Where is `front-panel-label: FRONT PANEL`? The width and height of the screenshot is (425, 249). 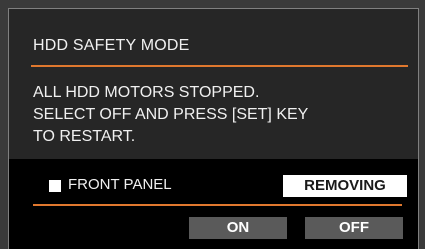 front-panel-label: FRONT PANEL is located at coordinates (120, 184).